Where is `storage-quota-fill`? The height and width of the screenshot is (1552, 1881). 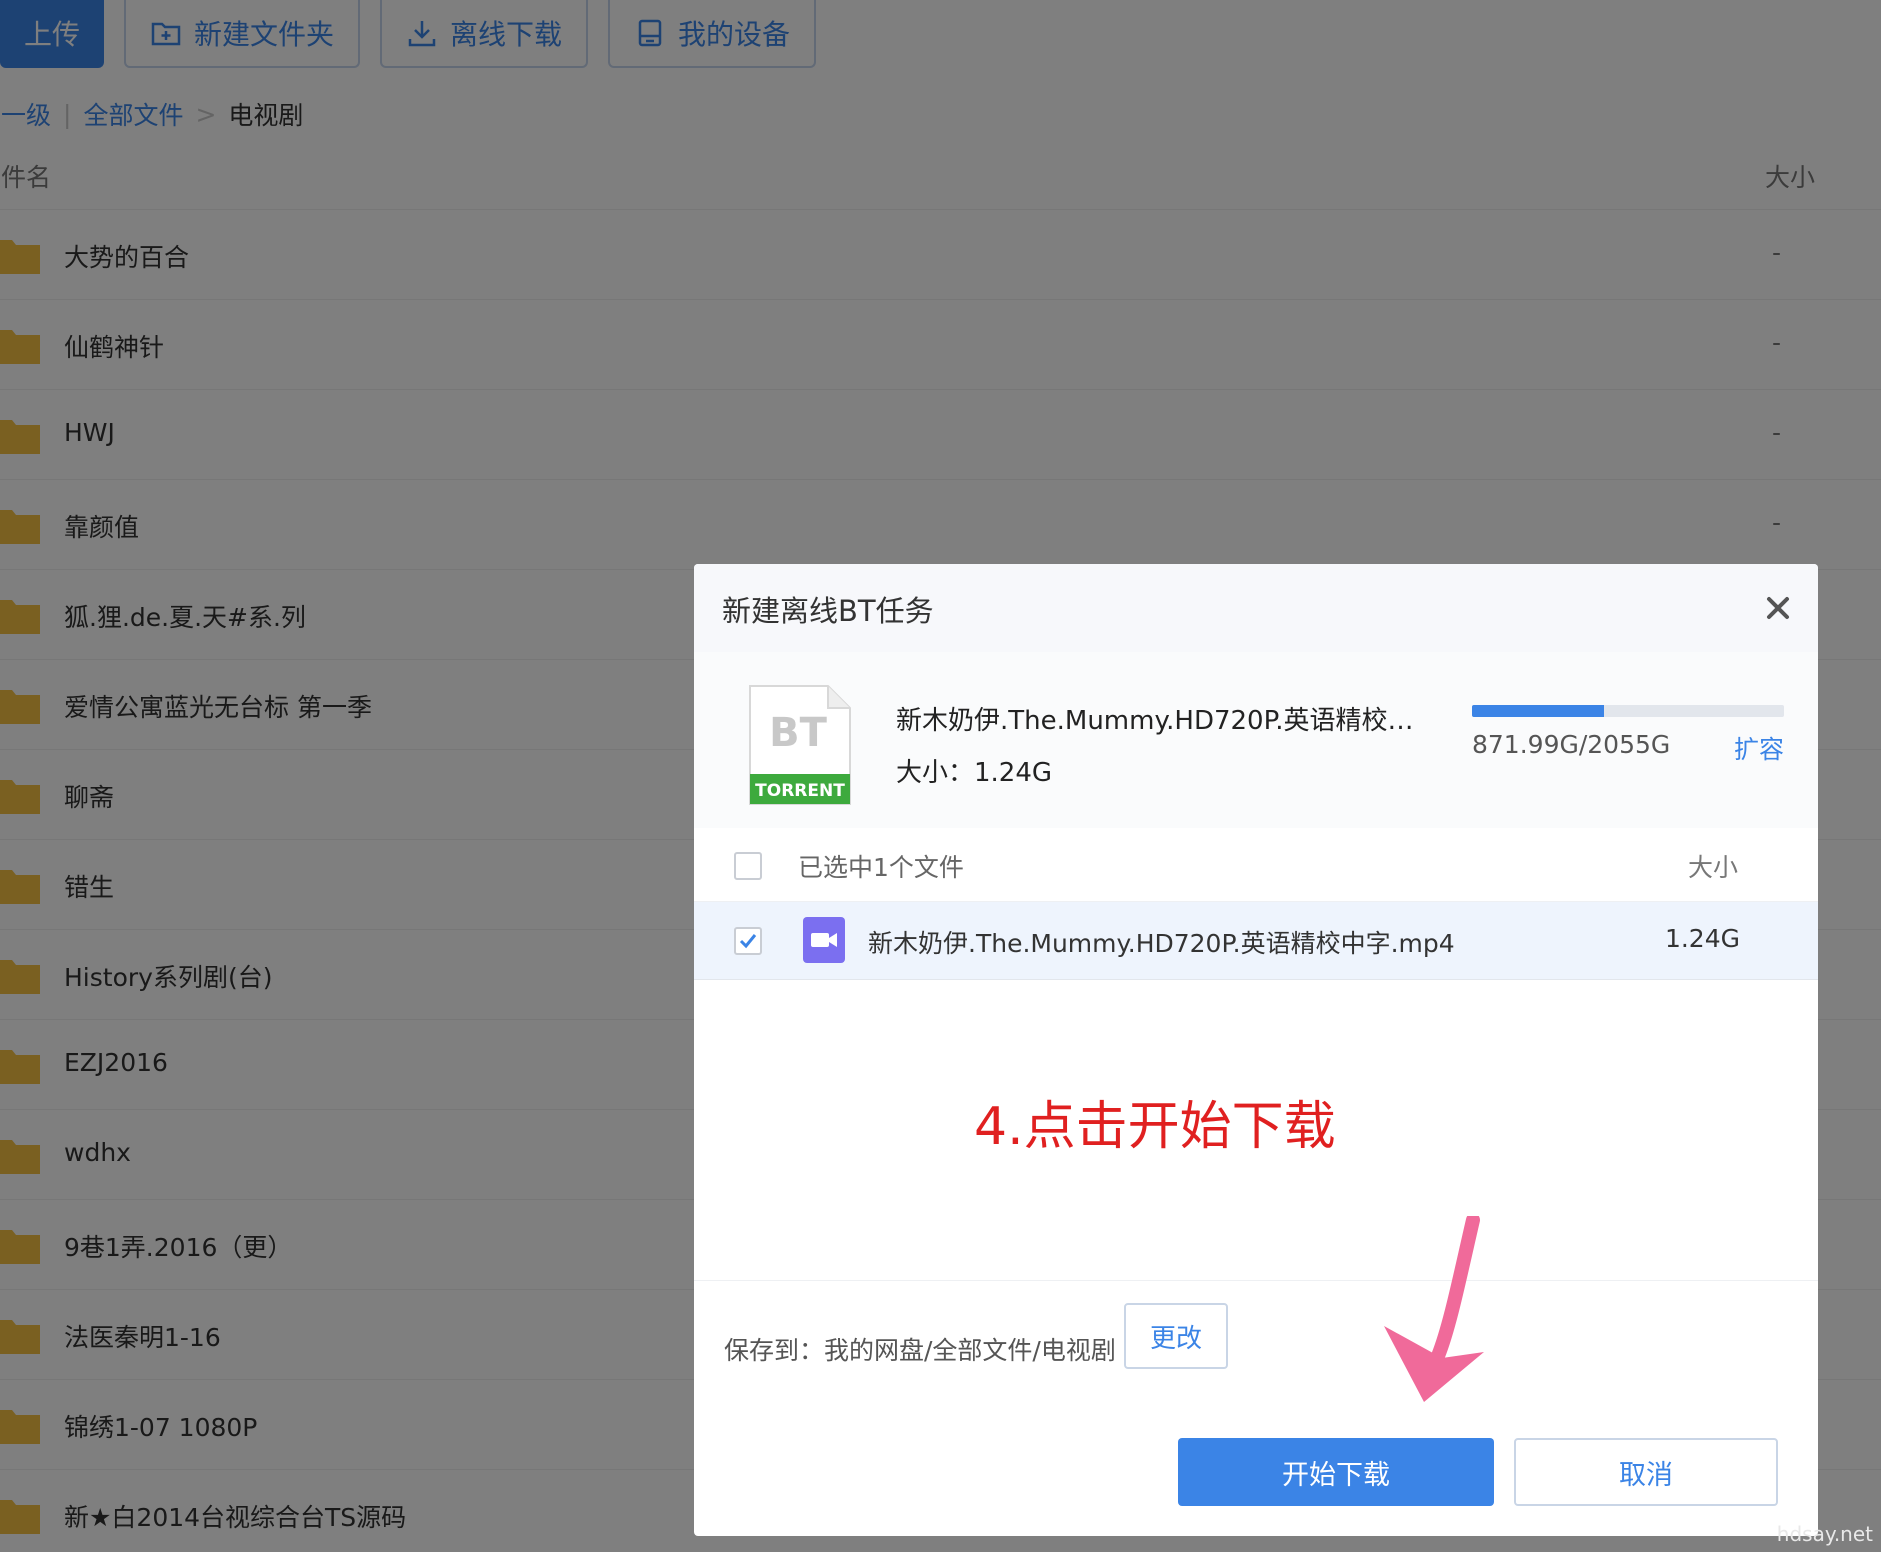 storage-quota-fill is located at coordinates (1538, 711).